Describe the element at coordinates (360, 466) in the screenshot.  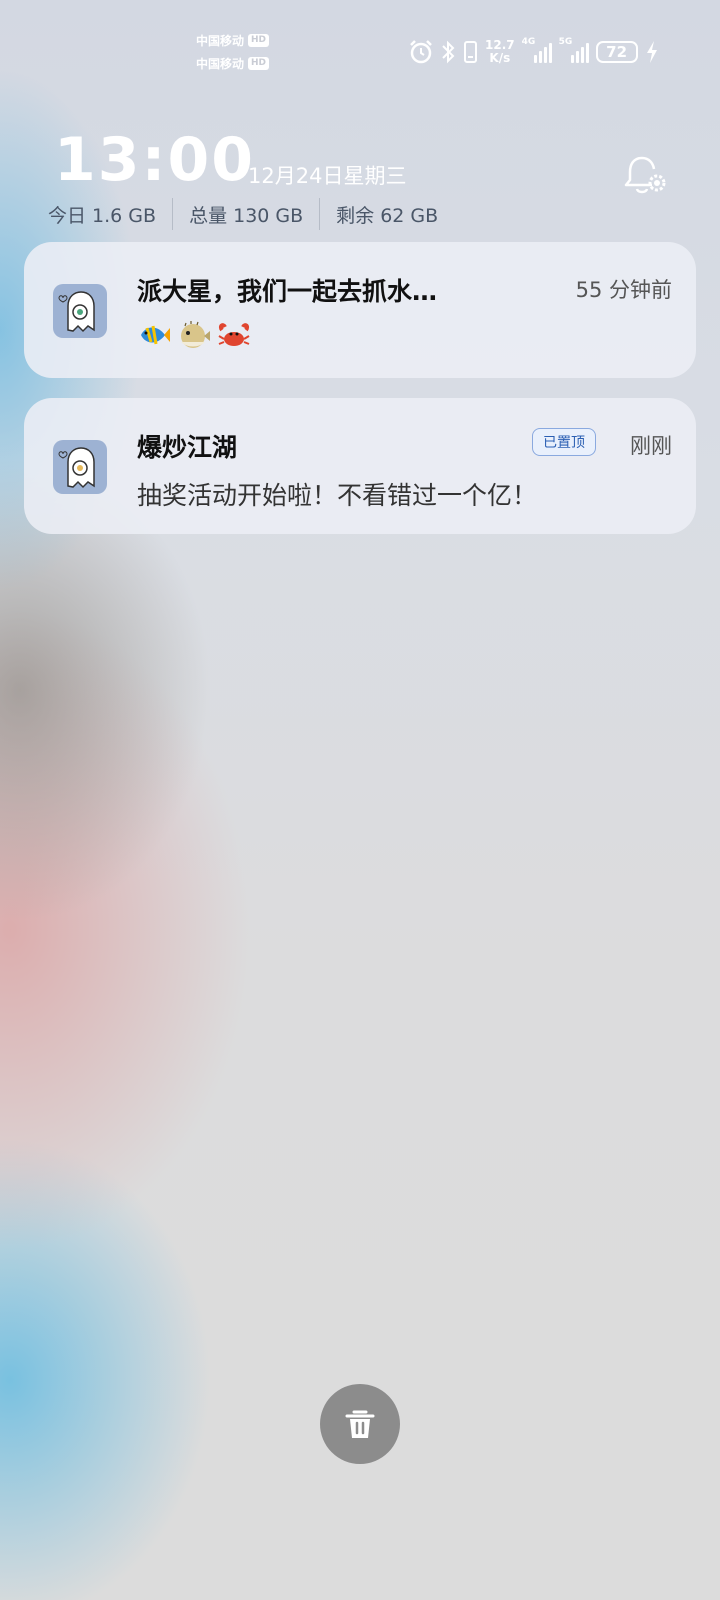
I see `notification-card: 爆炒江湖 已置顶 刚刚 抽奖活动开始啦！不看错过一个亿！` at that location.